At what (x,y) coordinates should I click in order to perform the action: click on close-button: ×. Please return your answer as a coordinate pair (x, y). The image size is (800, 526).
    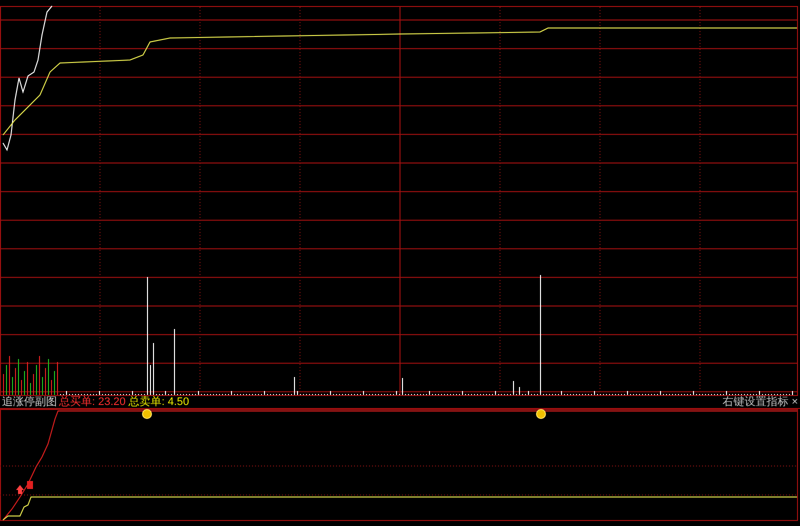
    Looking at the image, I should click on (795, 402).